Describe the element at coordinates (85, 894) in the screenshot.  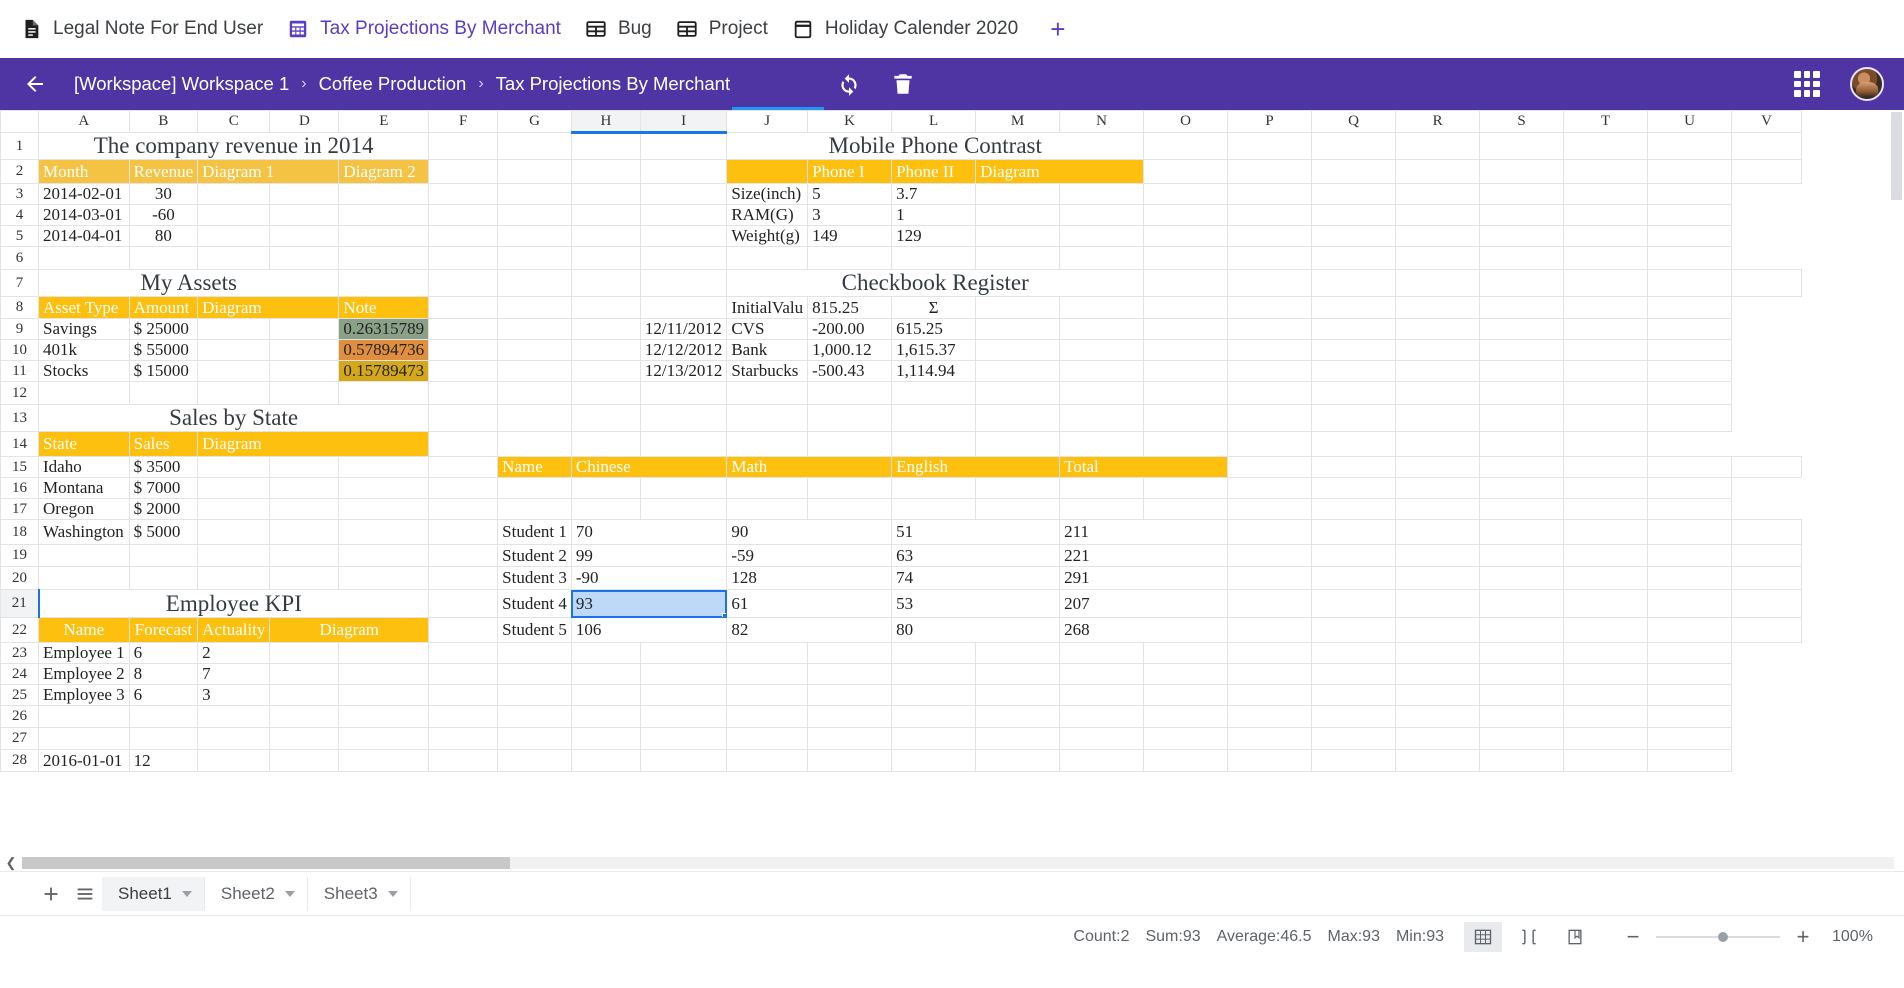
I see `all-sheets-icon` at that location.